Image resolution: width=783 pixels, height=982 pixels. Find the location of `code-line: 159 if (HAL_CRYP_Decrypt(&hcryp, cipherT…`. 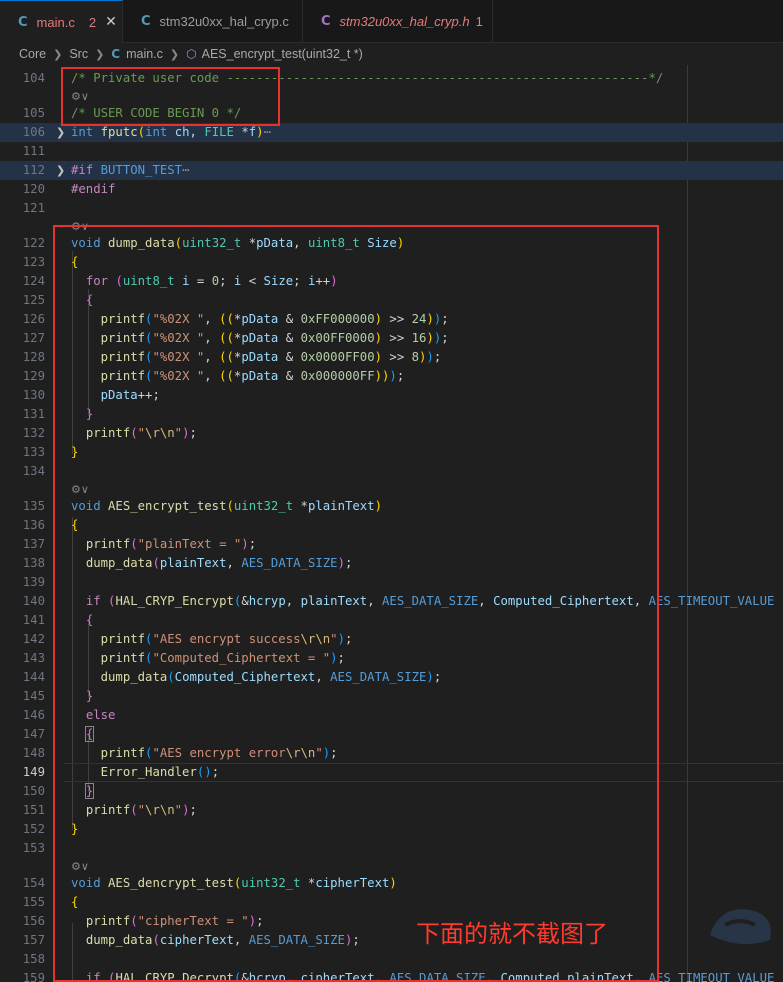

code-line: 159 if (HAL_CRYP_Decrypt(&hcryp, cipherT… is located at coordinates (398, 976).